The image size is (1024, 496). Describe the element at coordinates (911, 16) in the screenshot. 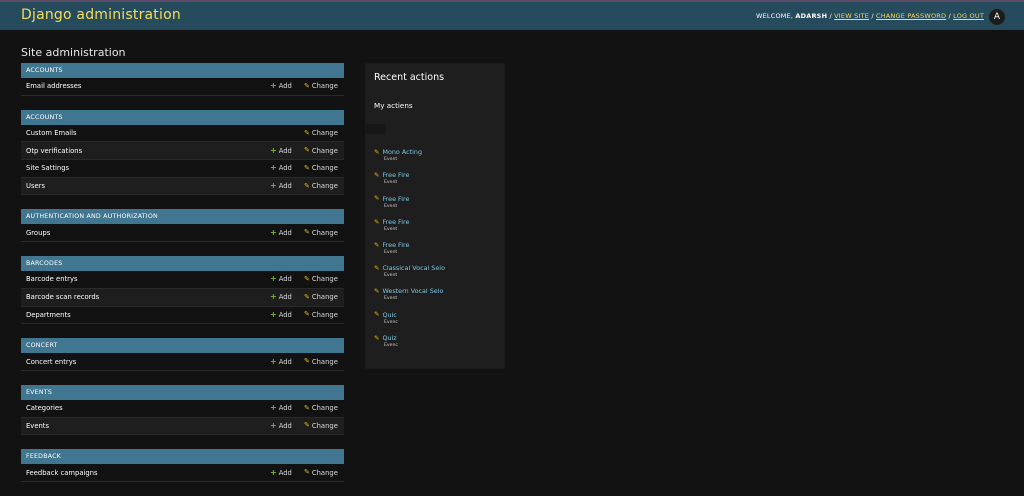

I see `change-password-link: CHANGE PASSWORD` at that location.